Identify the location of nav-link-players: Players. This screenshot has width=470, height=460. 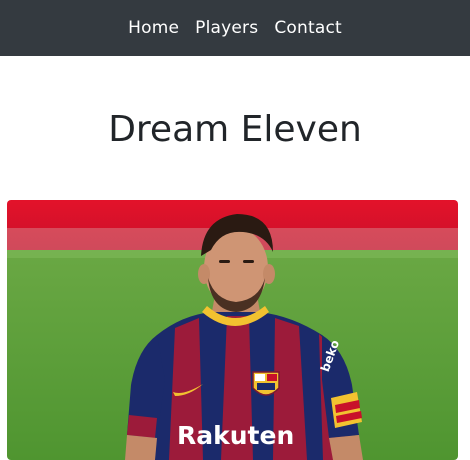
(226, 28).